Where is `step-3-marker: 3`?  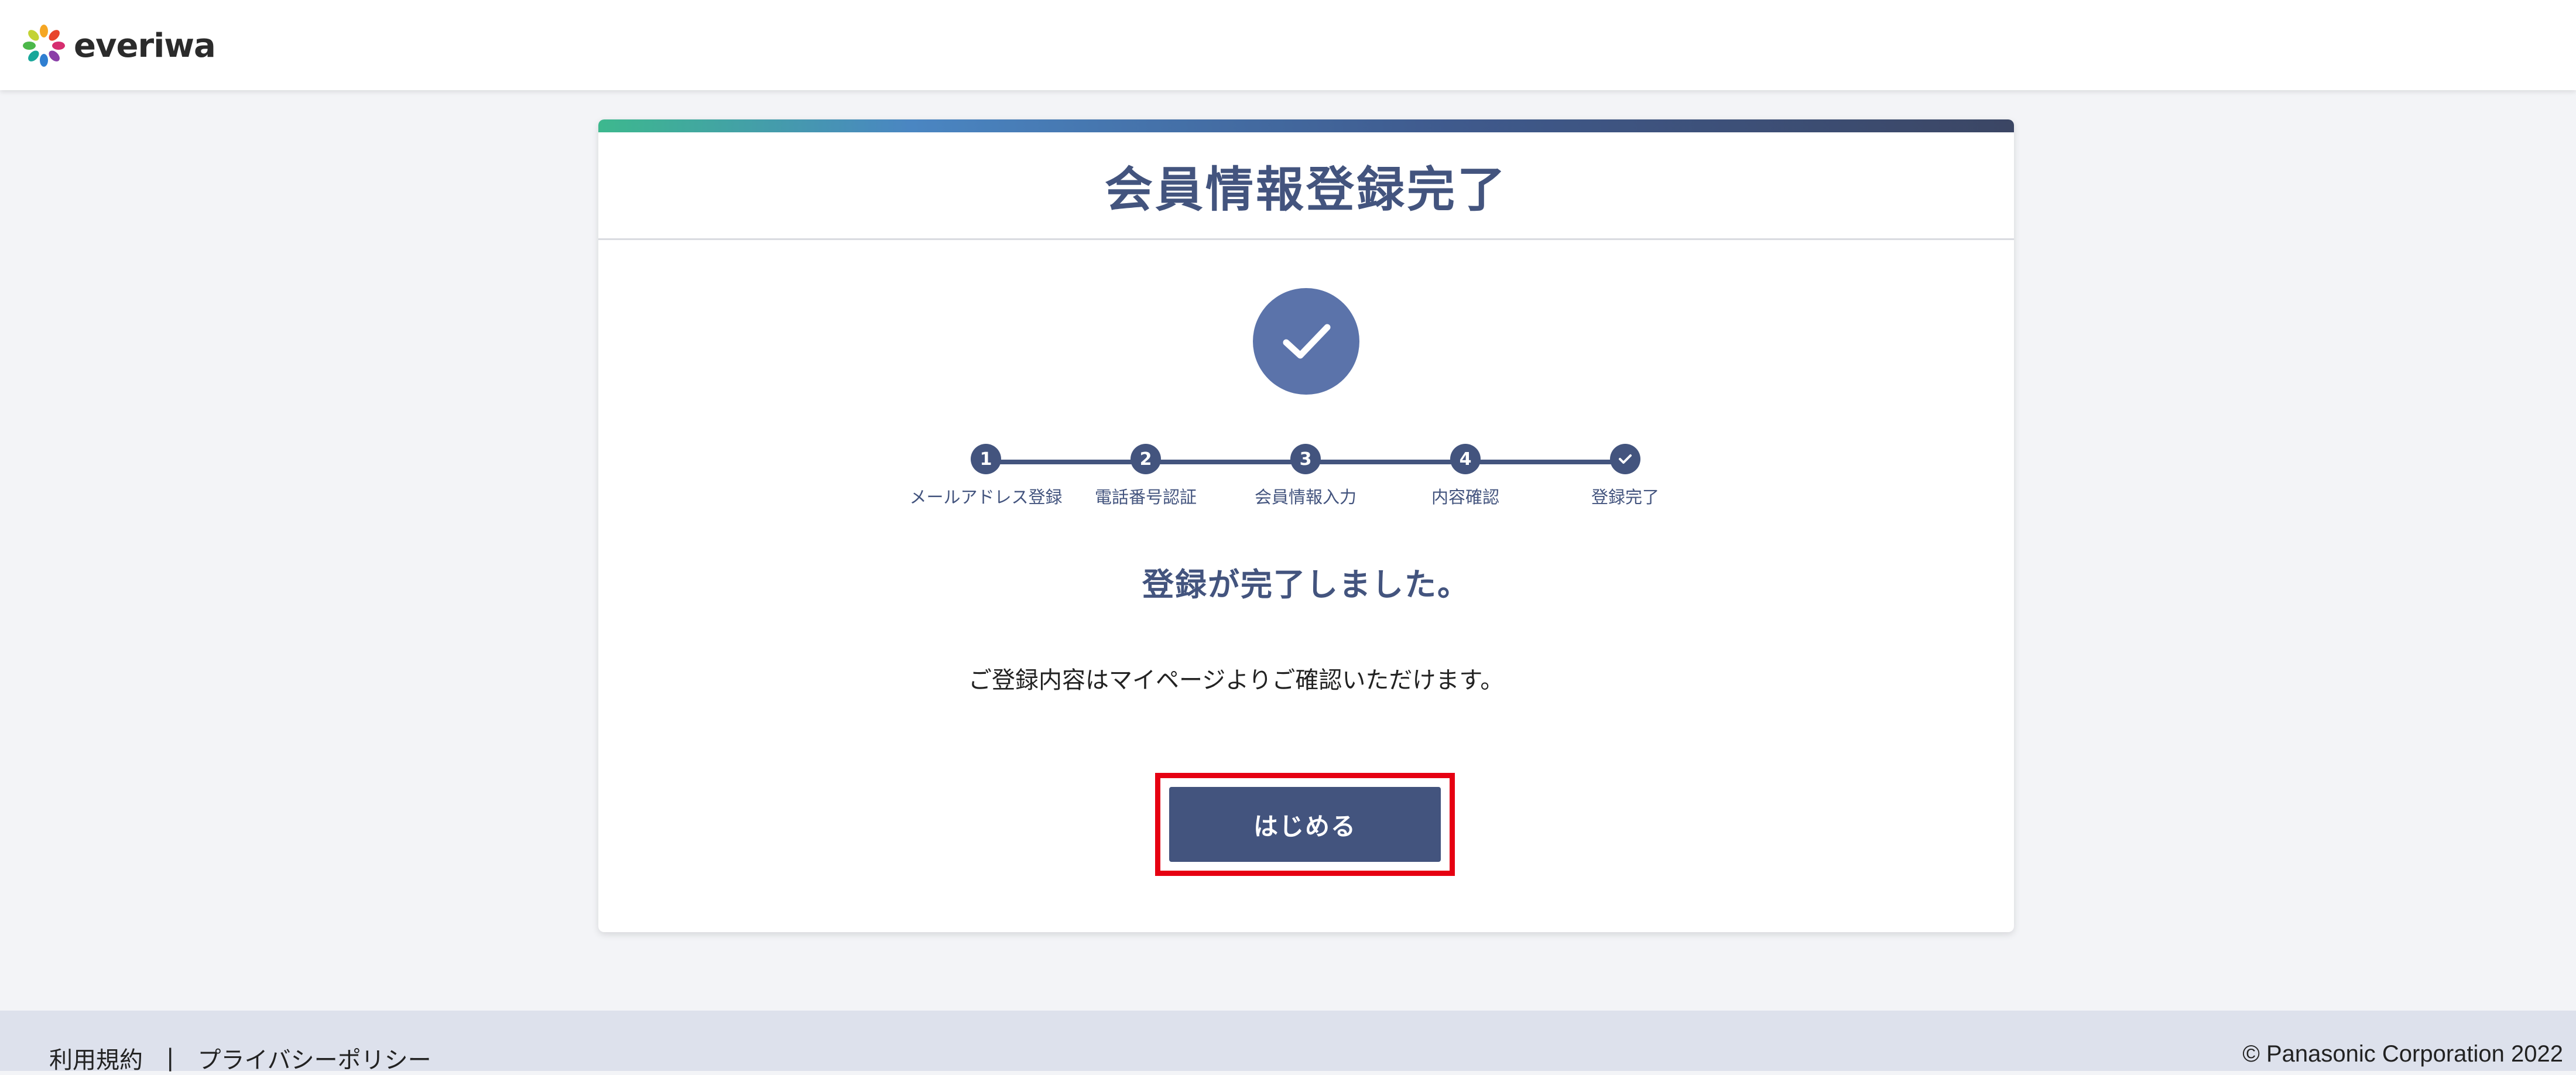 step-3-marker: 3 is located at coordinates (1305, 459).